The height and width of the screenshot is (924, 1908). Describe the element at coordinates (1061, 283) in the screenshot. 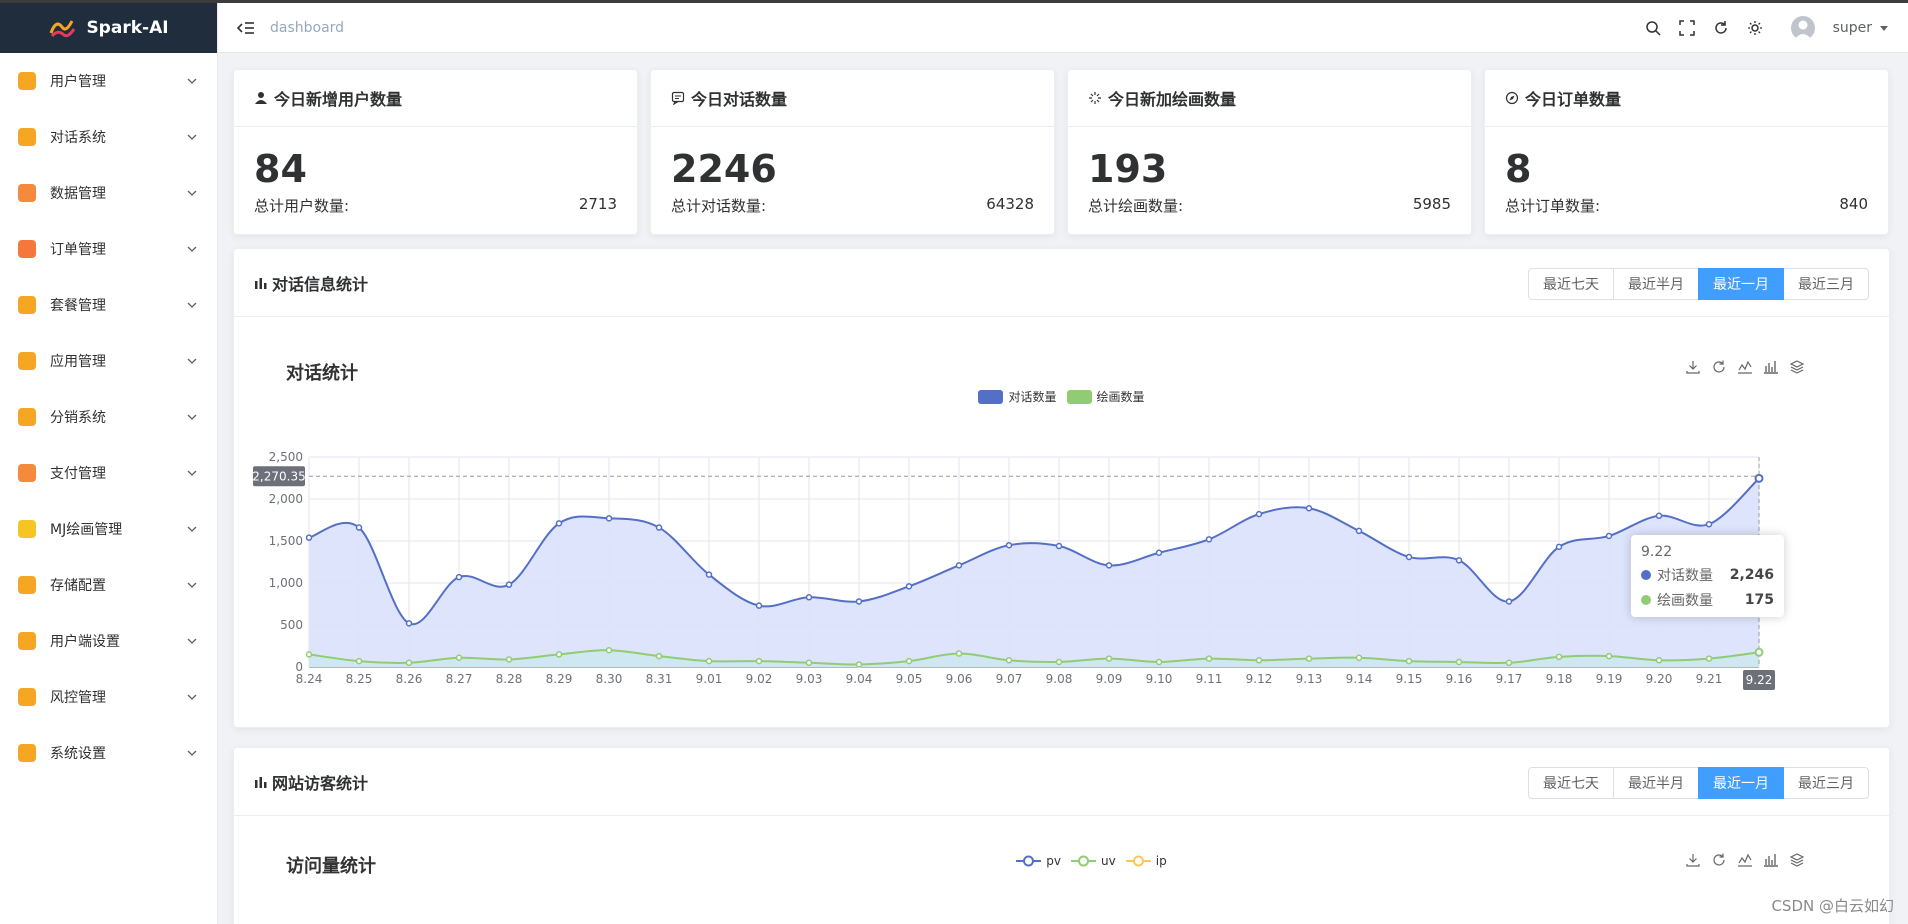

I see `panel-header: 对话信息统计 最近七天 最近半月 最近一月 最近三月` at that location.